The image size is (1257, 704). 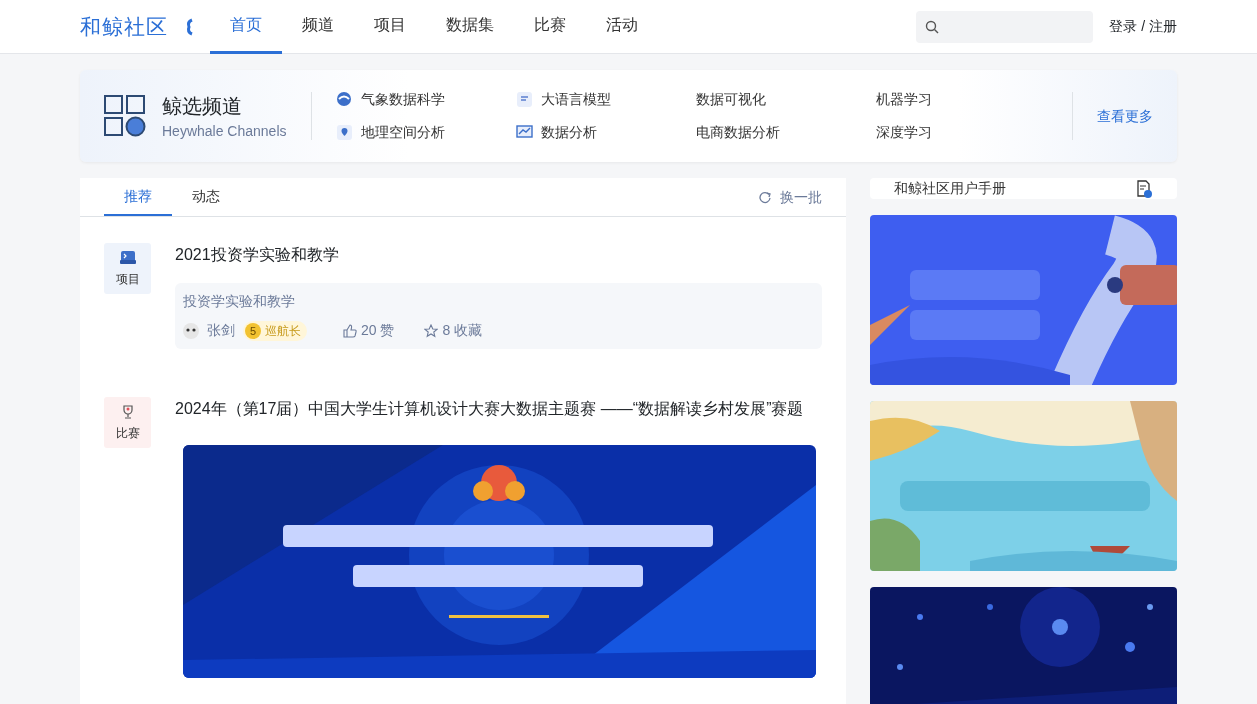 I want to click on login-link: 登录 / 注册, so click(x=1143, y=26).